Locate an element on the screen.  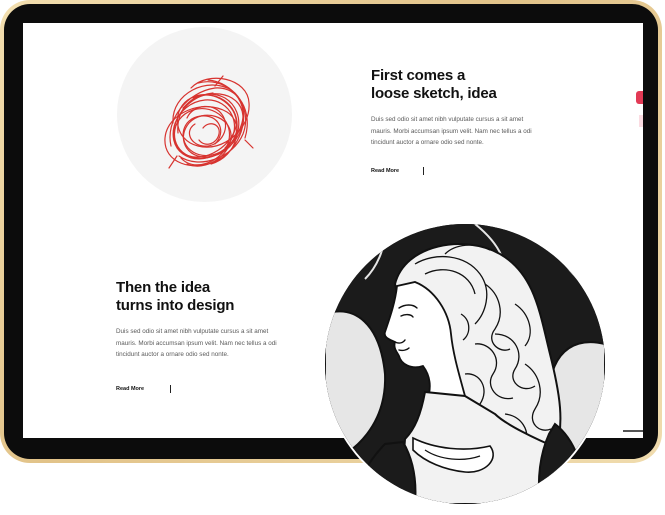
section-design-title: Then the idea turns into design is located at coordinates (221, 296).